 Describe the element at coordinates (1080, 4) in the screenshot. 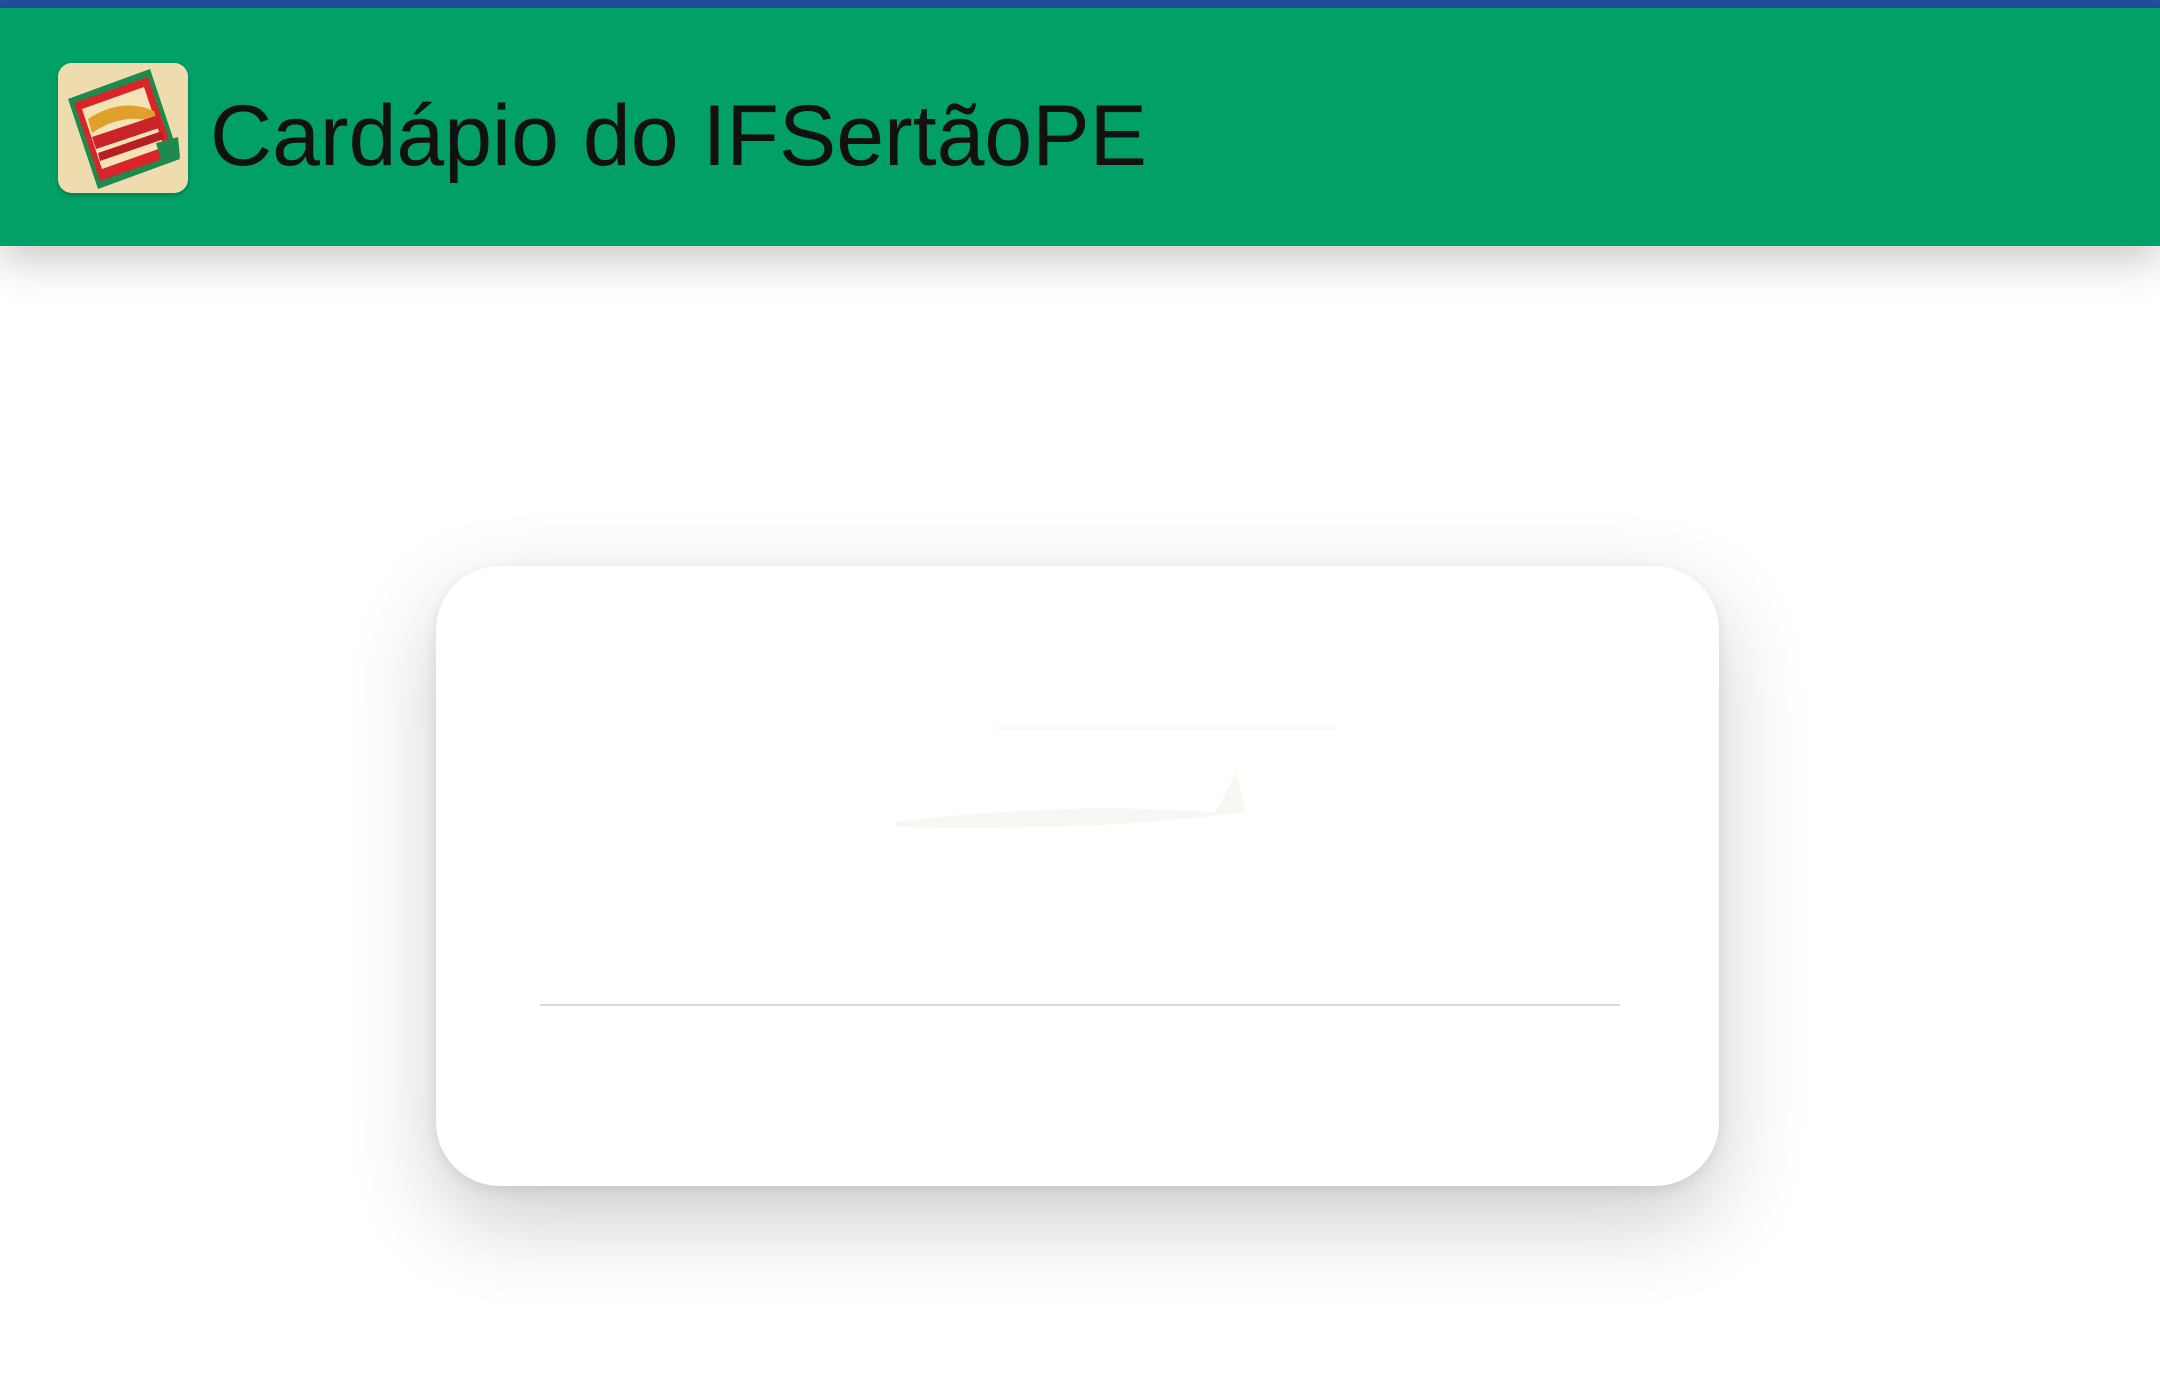

I see `status-bar-edge` at that location.